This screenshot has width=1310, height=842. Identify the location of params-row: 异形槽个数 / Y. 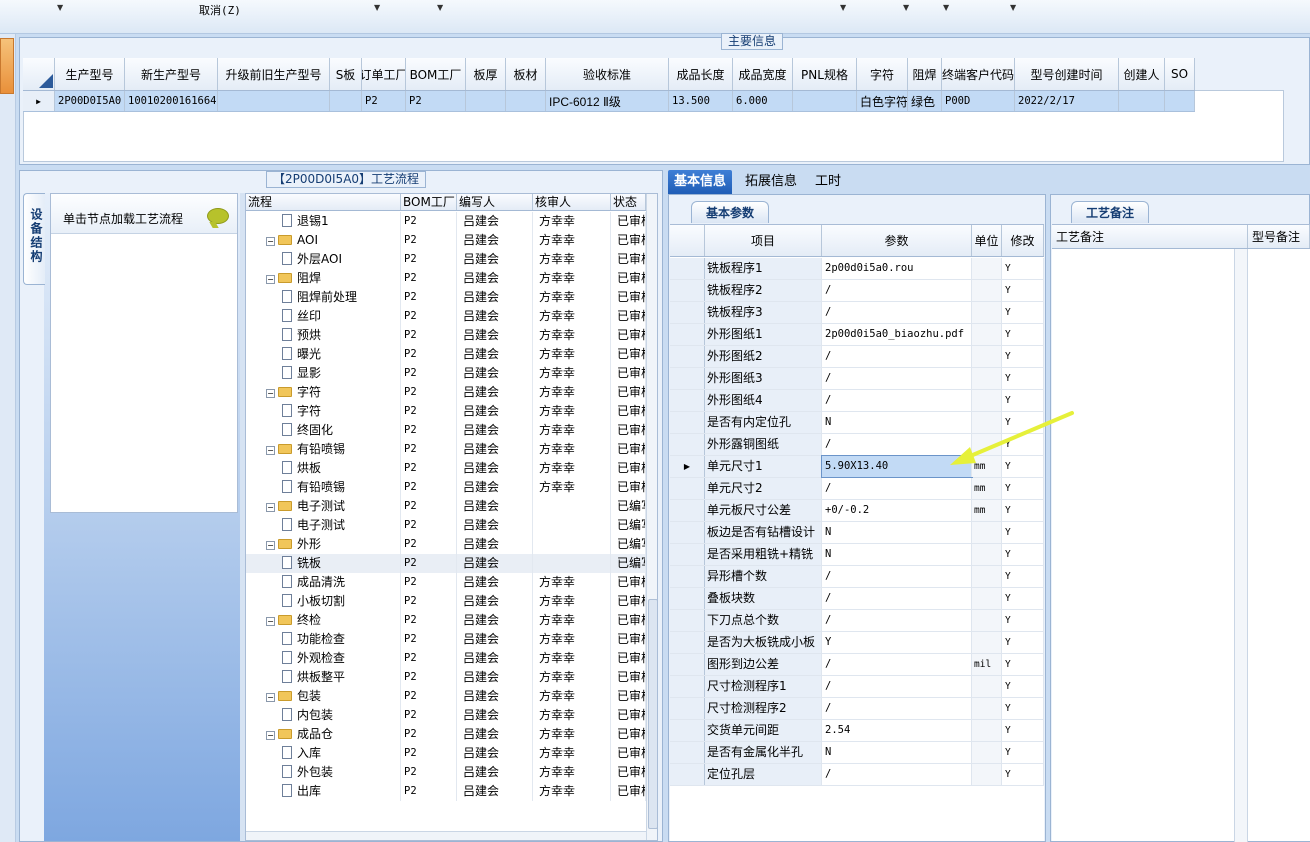
(857, 577).